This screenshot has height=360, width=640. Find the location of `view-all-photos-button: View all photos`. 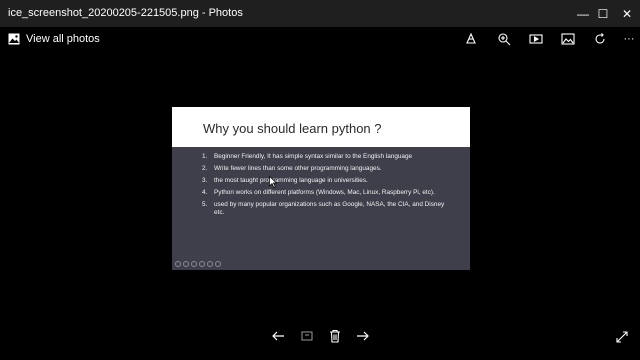

view-all-photos-button: View all photos is located at coordinates (54, 39).